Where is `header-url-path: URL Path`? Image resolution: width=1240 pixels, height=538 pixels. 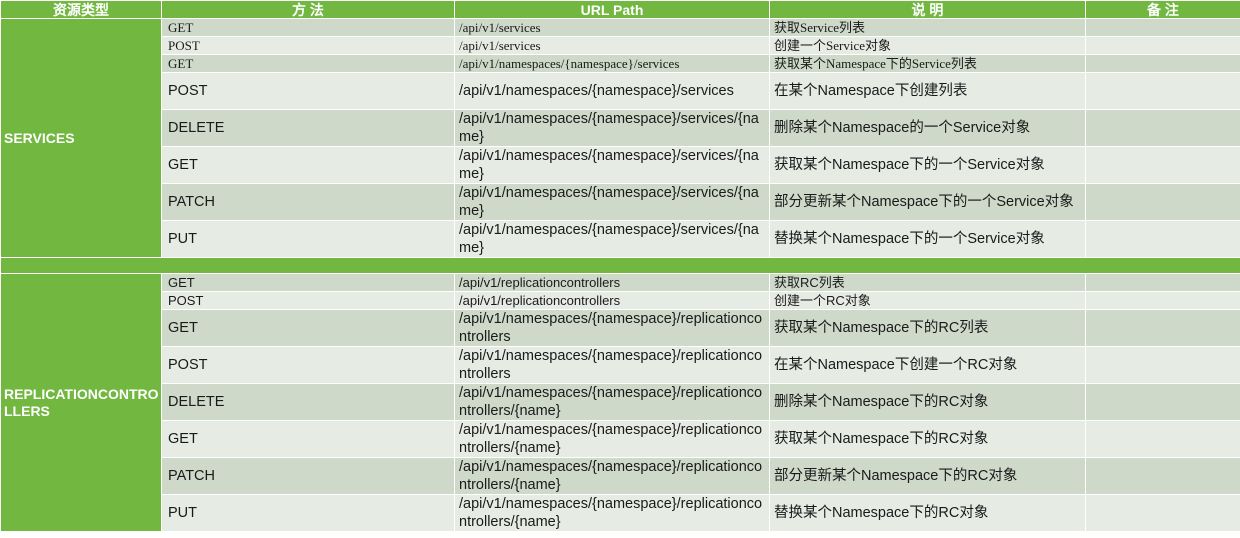
header-url-path: URL Path is located at coordinates (612, 9).